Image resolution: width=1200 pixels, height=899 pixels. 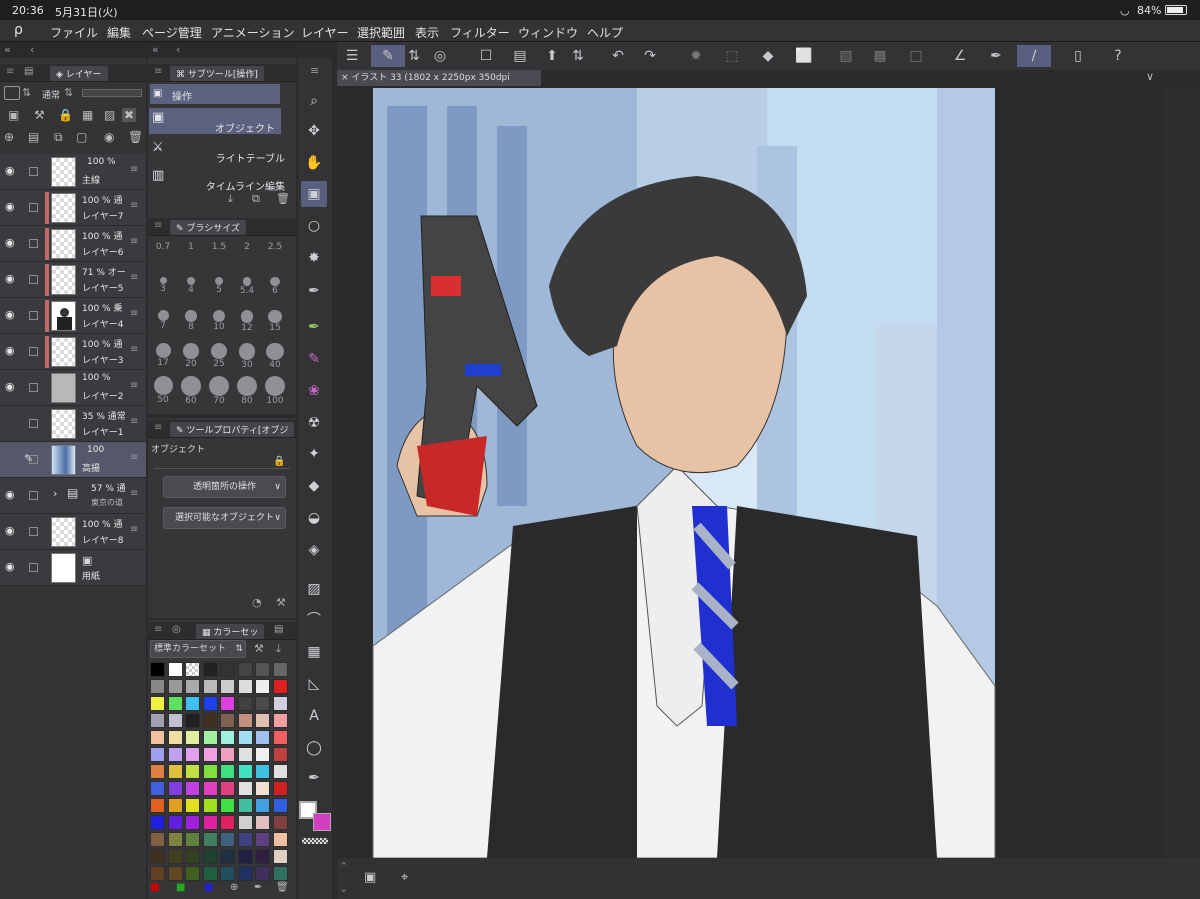 I want to click on navigator-icon: ▣, so click(x=370, y=877).